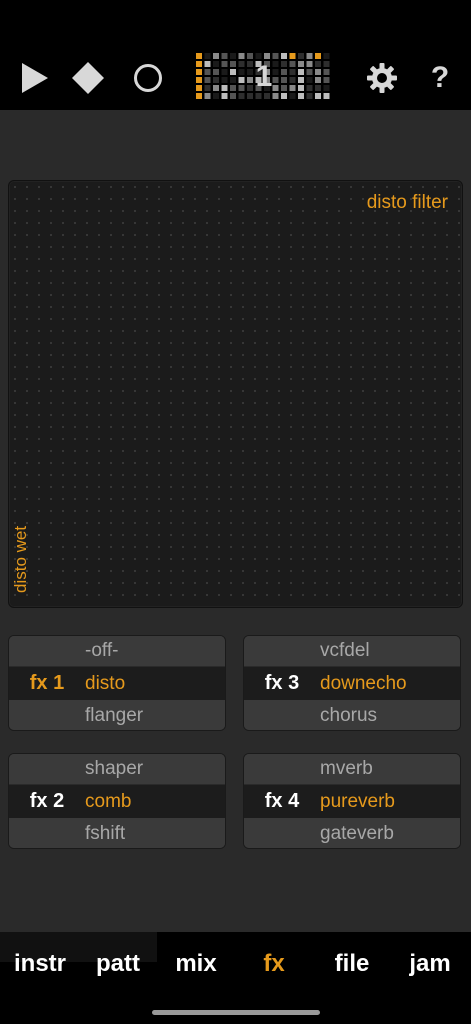 The height and width of the screenshot is (1024, 471). What do you see at coordinates (282, 683) in the screenshot?
I see `fx-slot-label: fx 3` at bounding box center [282, 683].